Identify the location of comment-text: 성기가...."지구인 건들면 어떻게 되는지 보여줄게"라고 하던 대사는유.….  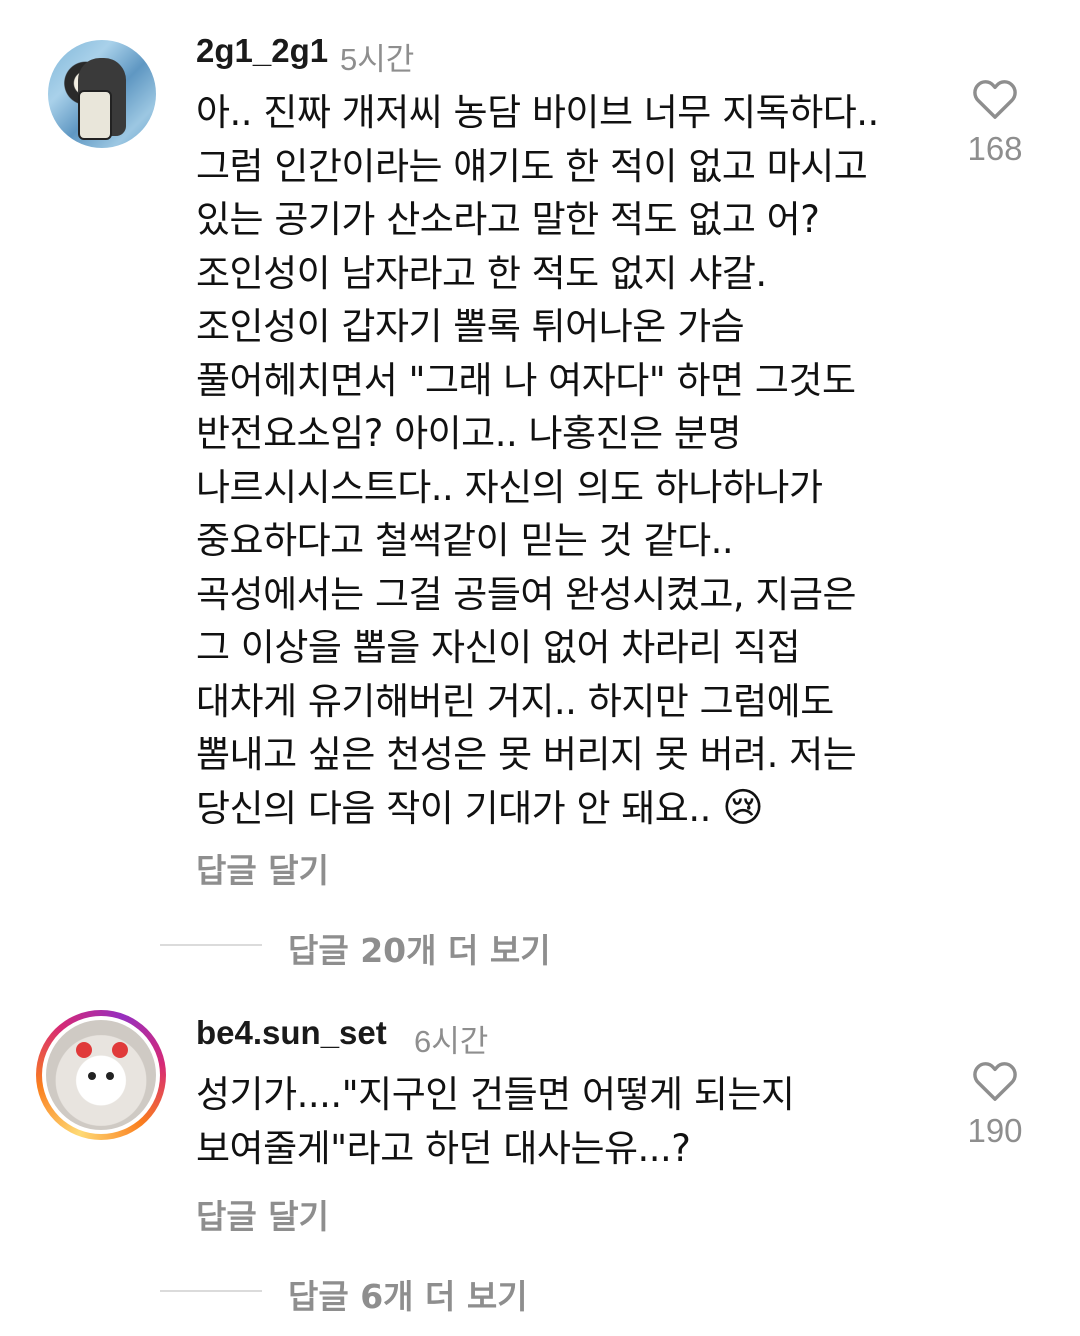
(495, 1121).